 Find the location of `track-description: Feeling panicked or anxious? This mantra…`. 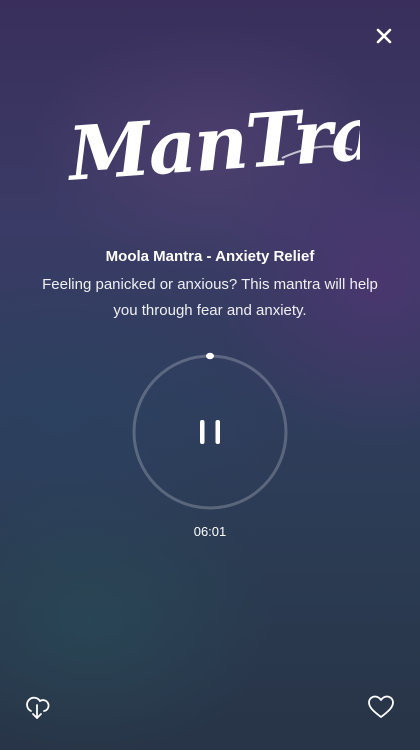

track-description: Feeling panicked or anxious? This mantra… is located at coordinates (210, 297).